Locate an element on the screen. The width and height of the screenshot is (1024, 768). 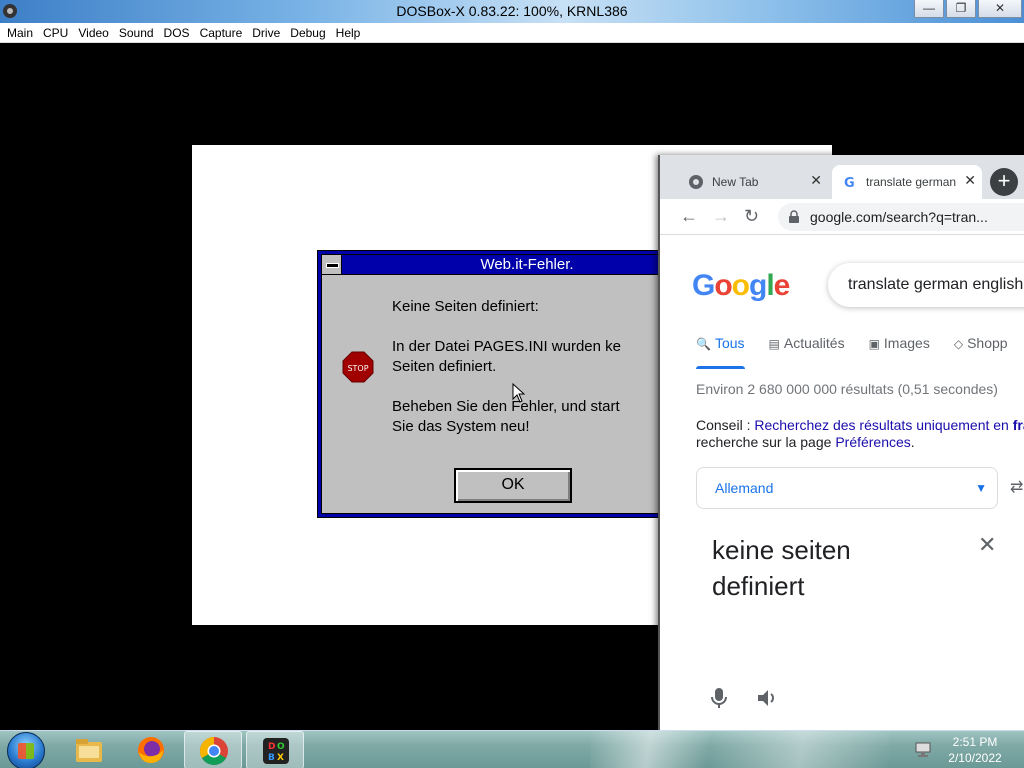
tip-lang-link: fra is located at coordinates (1018, 425).